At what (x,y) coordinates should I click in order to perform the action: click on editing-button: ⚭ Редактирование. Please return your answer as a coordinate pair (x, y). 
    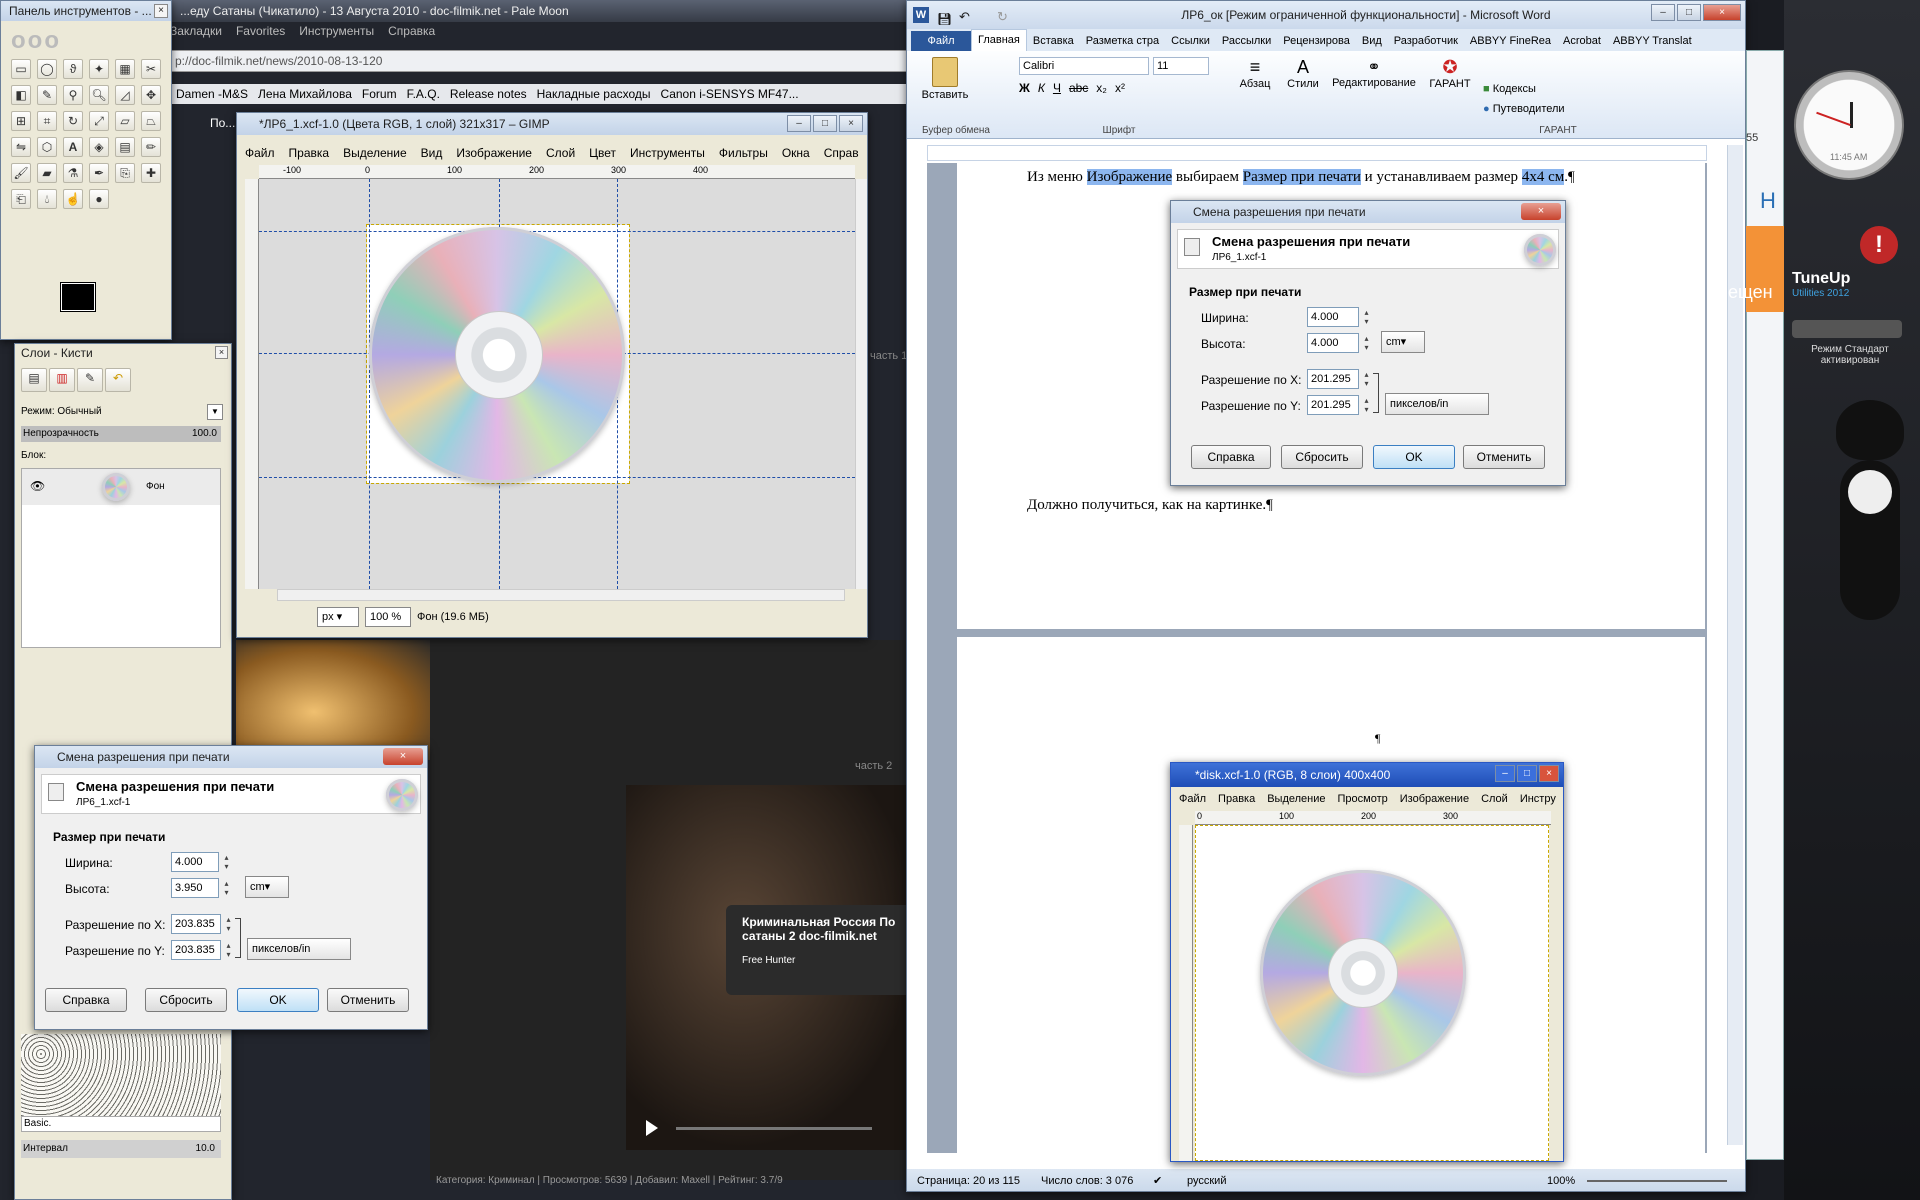
    Looking at the image, I should click on (1374, 73).